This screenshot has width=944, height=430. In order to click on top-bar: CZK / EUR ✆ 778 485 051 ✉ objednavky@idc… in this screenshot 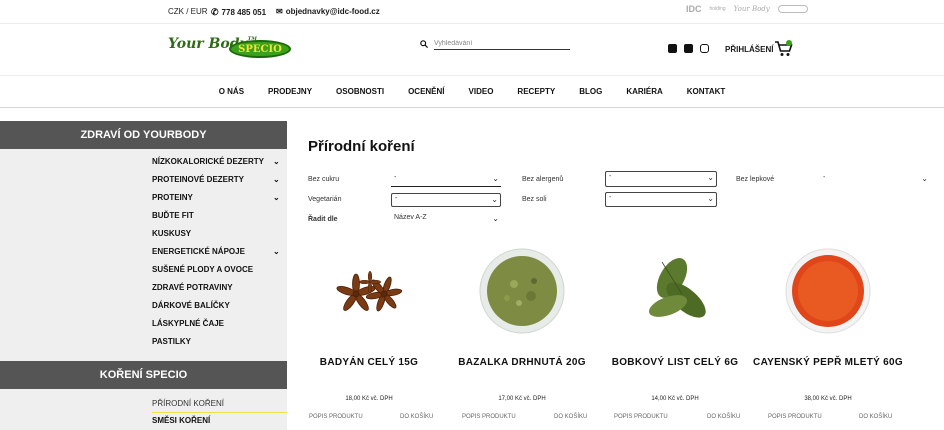, I will do `click(472, 12)`.